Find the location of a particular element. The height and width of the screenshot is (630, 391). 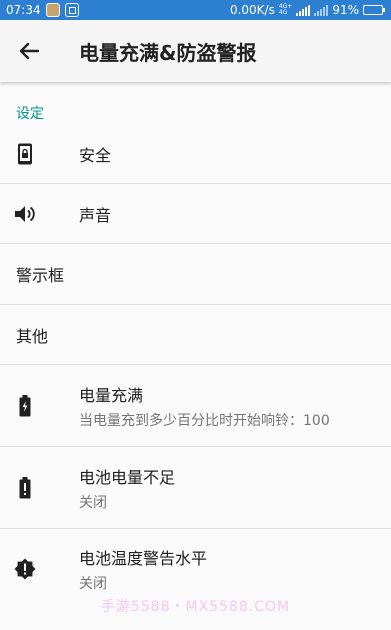

scan-notification-icon is located at coordinates (71, 10).